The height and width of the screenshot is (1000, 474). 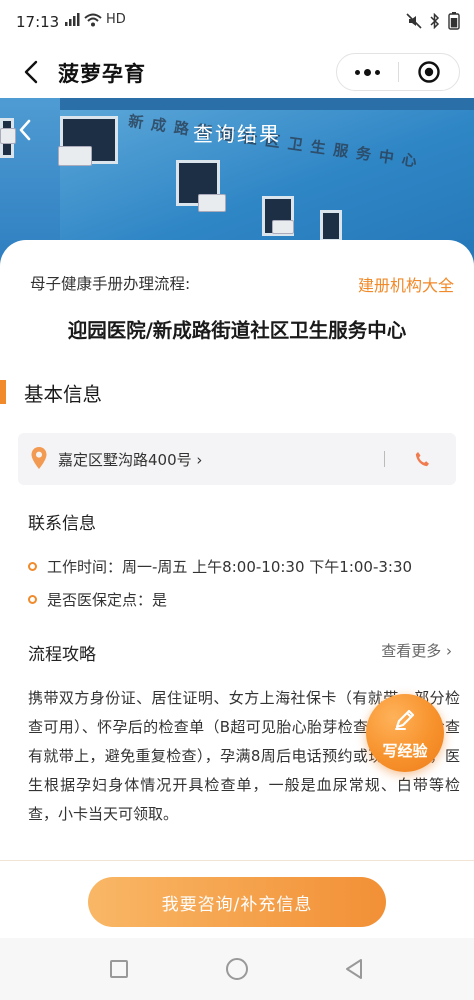 What do you see at coordinates (454, 21) in the screenshot?
I see `battery-icon` at bounding box center [454, 21].